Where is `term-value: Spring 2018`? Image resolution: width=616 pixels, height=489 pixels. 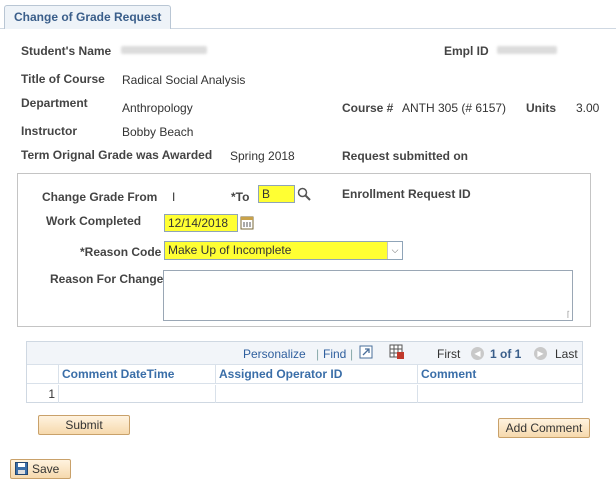
term-value: Spring 2018 is located at coordinates (262, 156).